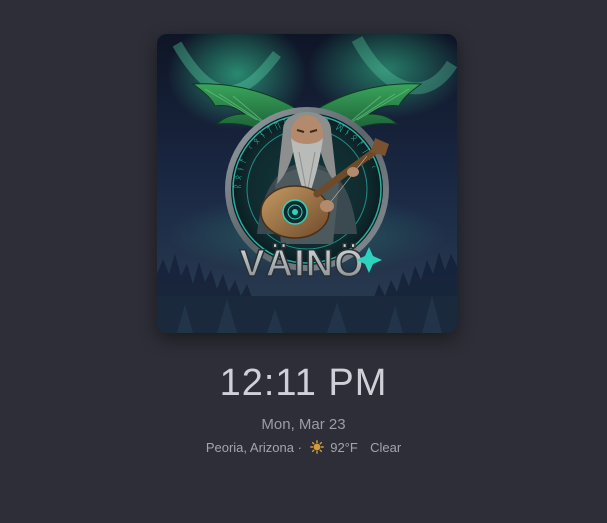 The width and height of the screenshot is (607, 523). I want to click on weather-temperature: 92°F, so click(344, 448).